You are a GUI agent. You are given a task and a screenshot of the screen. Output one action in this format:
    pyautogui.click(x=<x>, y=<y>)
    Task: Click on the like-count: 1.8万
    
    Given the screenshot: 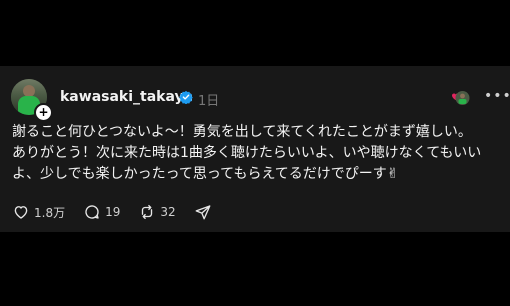 What is the action you would take?
    pyautogui.click(x=50, y=212)
    